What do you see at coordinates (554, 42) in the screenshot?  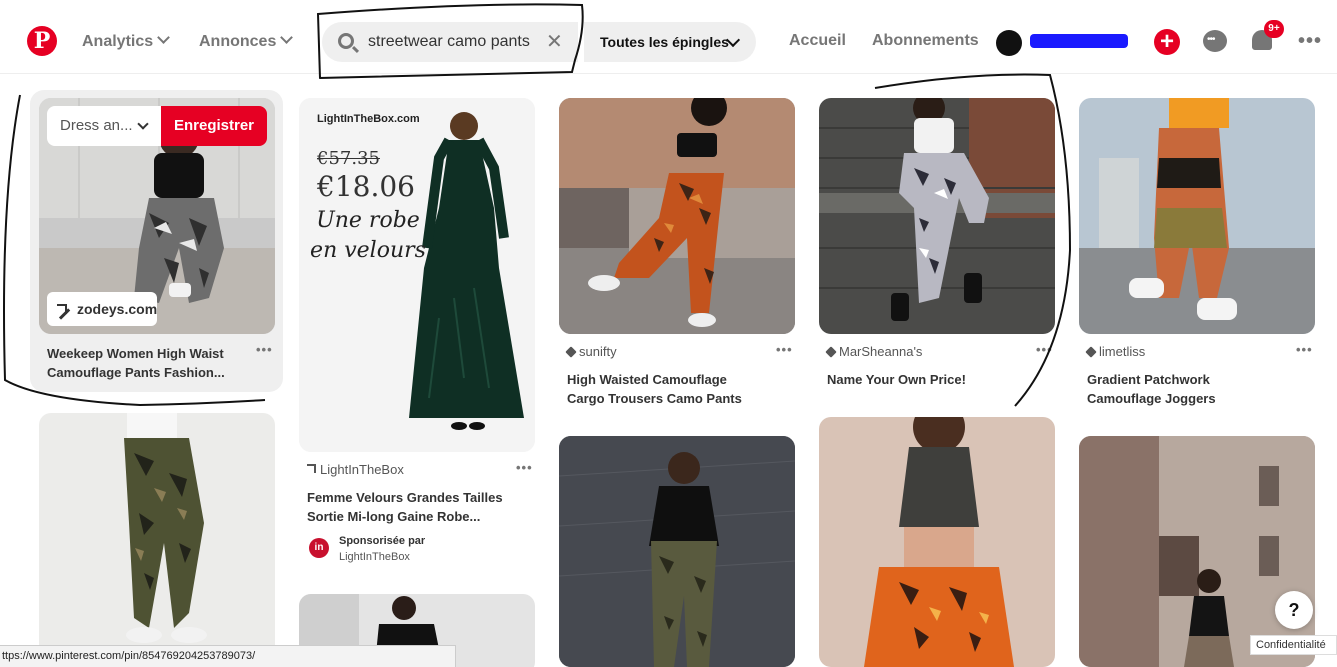 I see `clear-search-icon: ✕` at bounding box center [554, 42].